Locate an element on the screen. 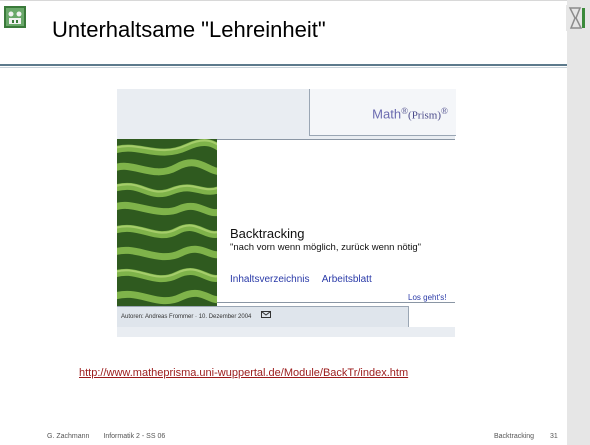 The width and height of the screenshot is (590, 445). footer-right: Backtracking 31 is located at coordinates (519, 436).